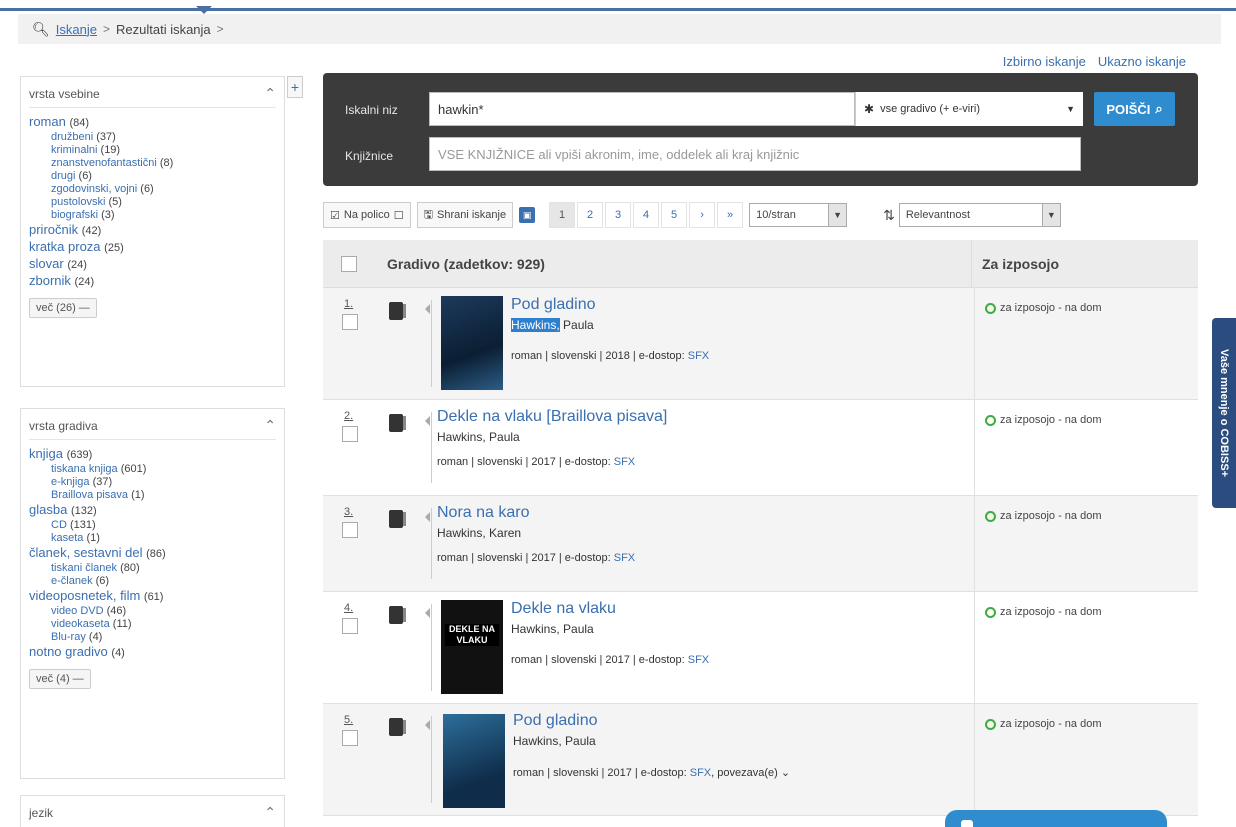 This screenshot has width=1236, height=827. What do you see at coordinates (152, 568) in the screenshot?
I see `facet-item: tiskani članek (80)` at bounding box center [152, 568].